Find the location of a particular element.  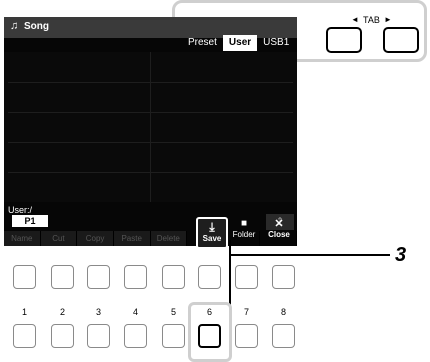

button-number: 2 is located at coordinates (62, 312).